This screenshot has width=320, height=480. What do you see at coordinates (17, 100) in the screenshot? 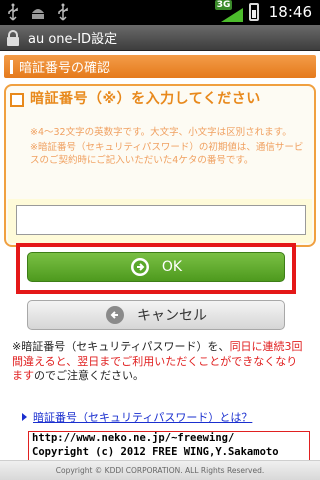
I see `square-bullet-icon` at bounding box center [17, 100].